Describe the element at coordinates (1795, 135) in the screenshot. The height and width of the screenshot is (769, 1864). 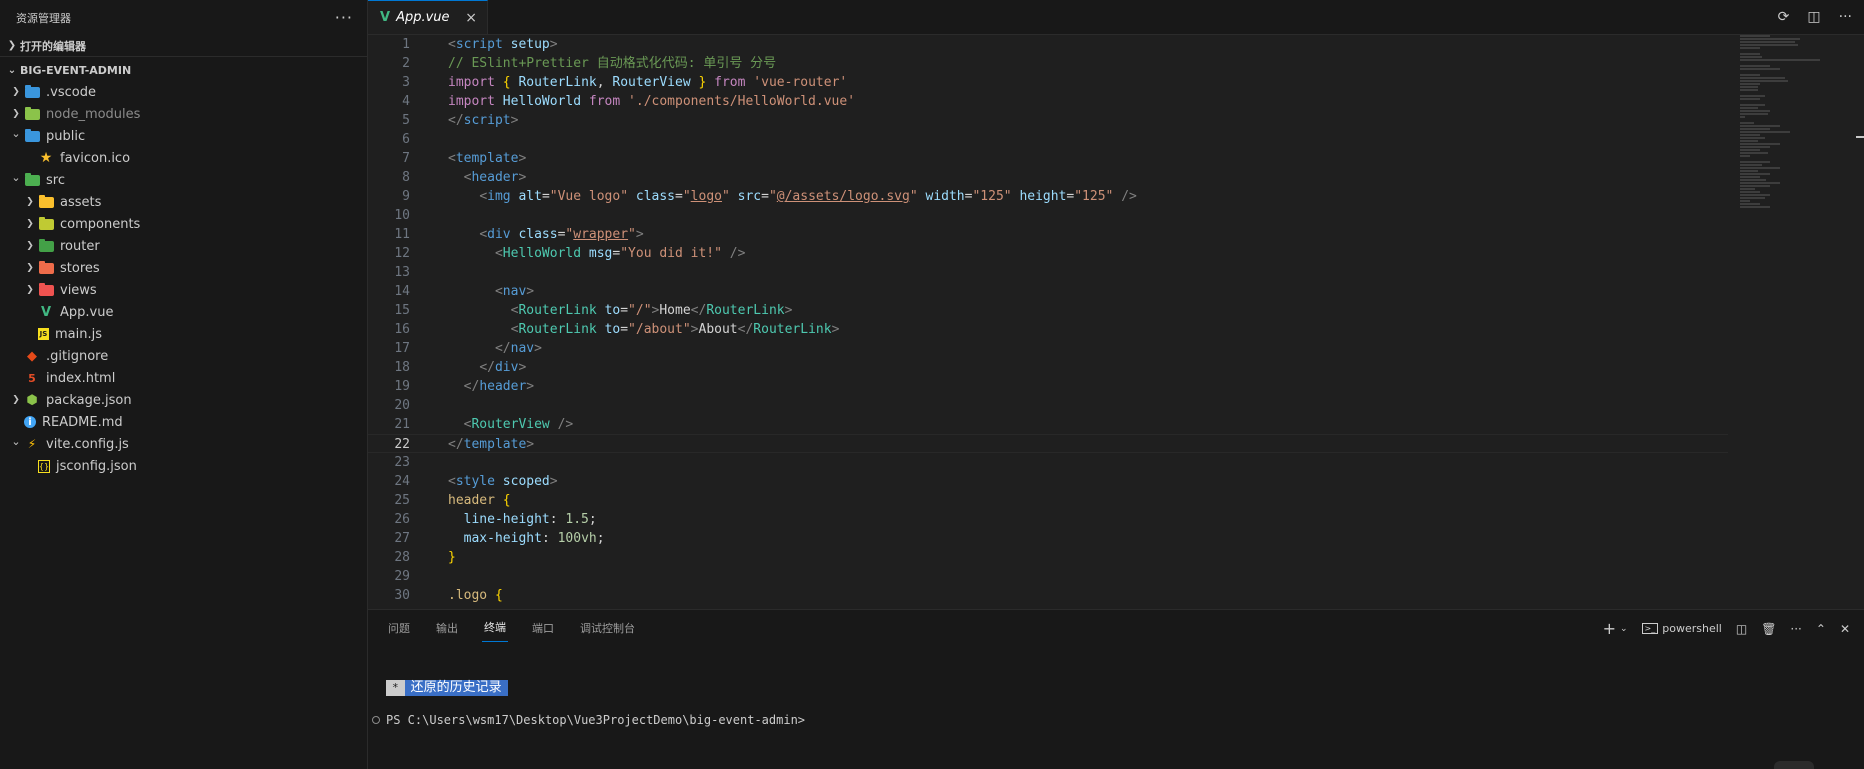
I see `minimap` at that location.